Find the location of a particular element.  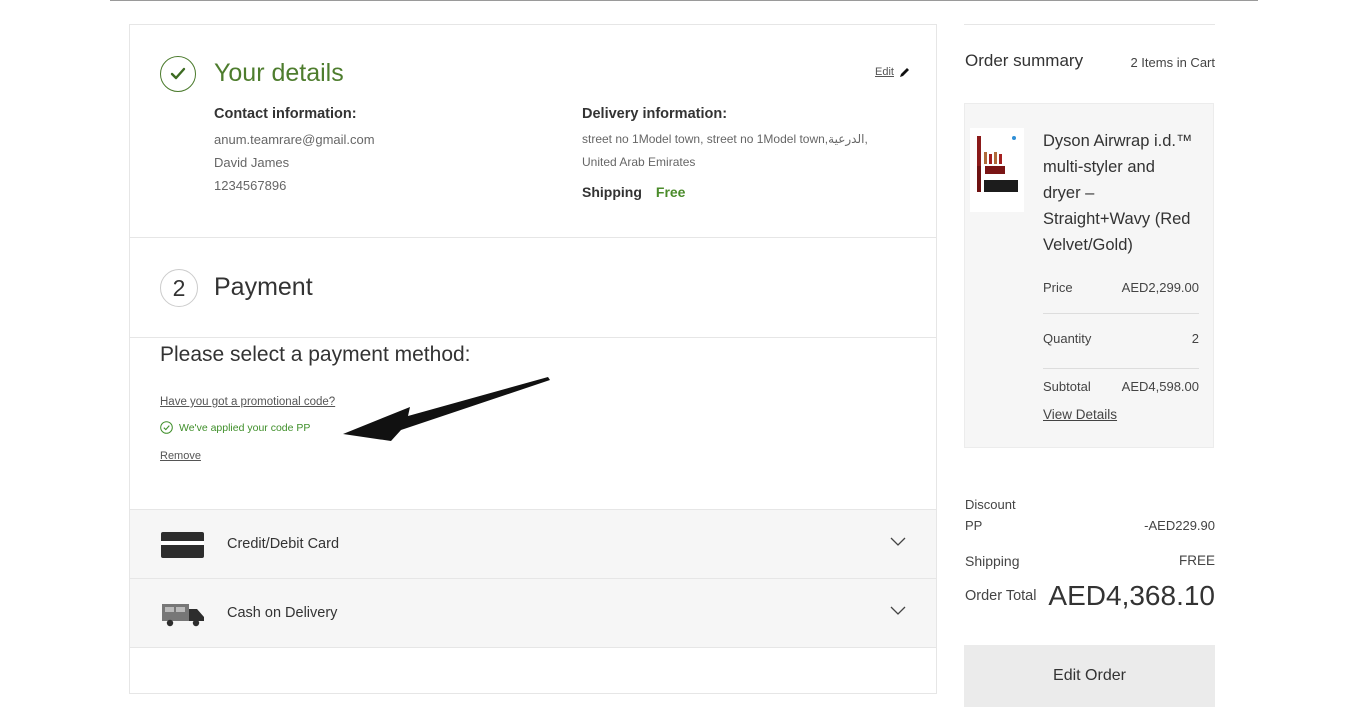

subtotal-value: AED4,598.00 is located at coordinates (1160, 386).